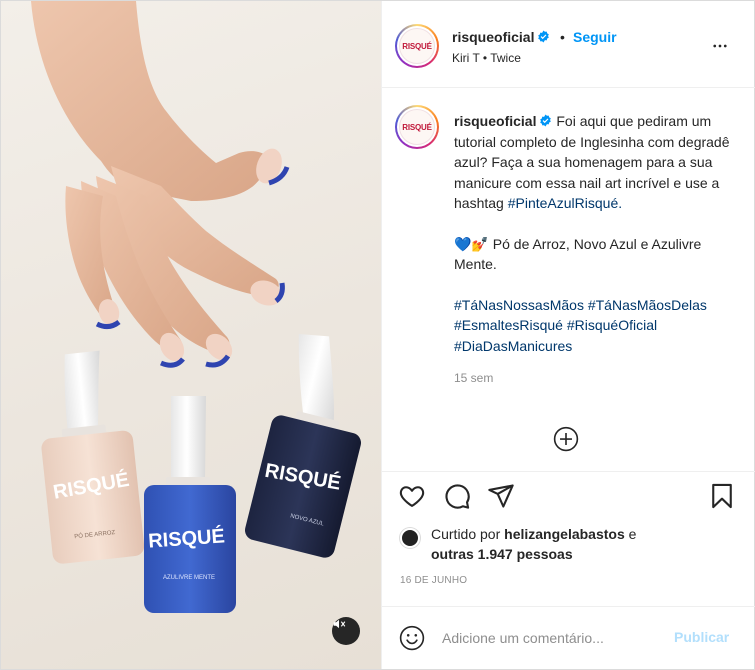  I want to click on author-username: risqueoficial, so click(493, 37).